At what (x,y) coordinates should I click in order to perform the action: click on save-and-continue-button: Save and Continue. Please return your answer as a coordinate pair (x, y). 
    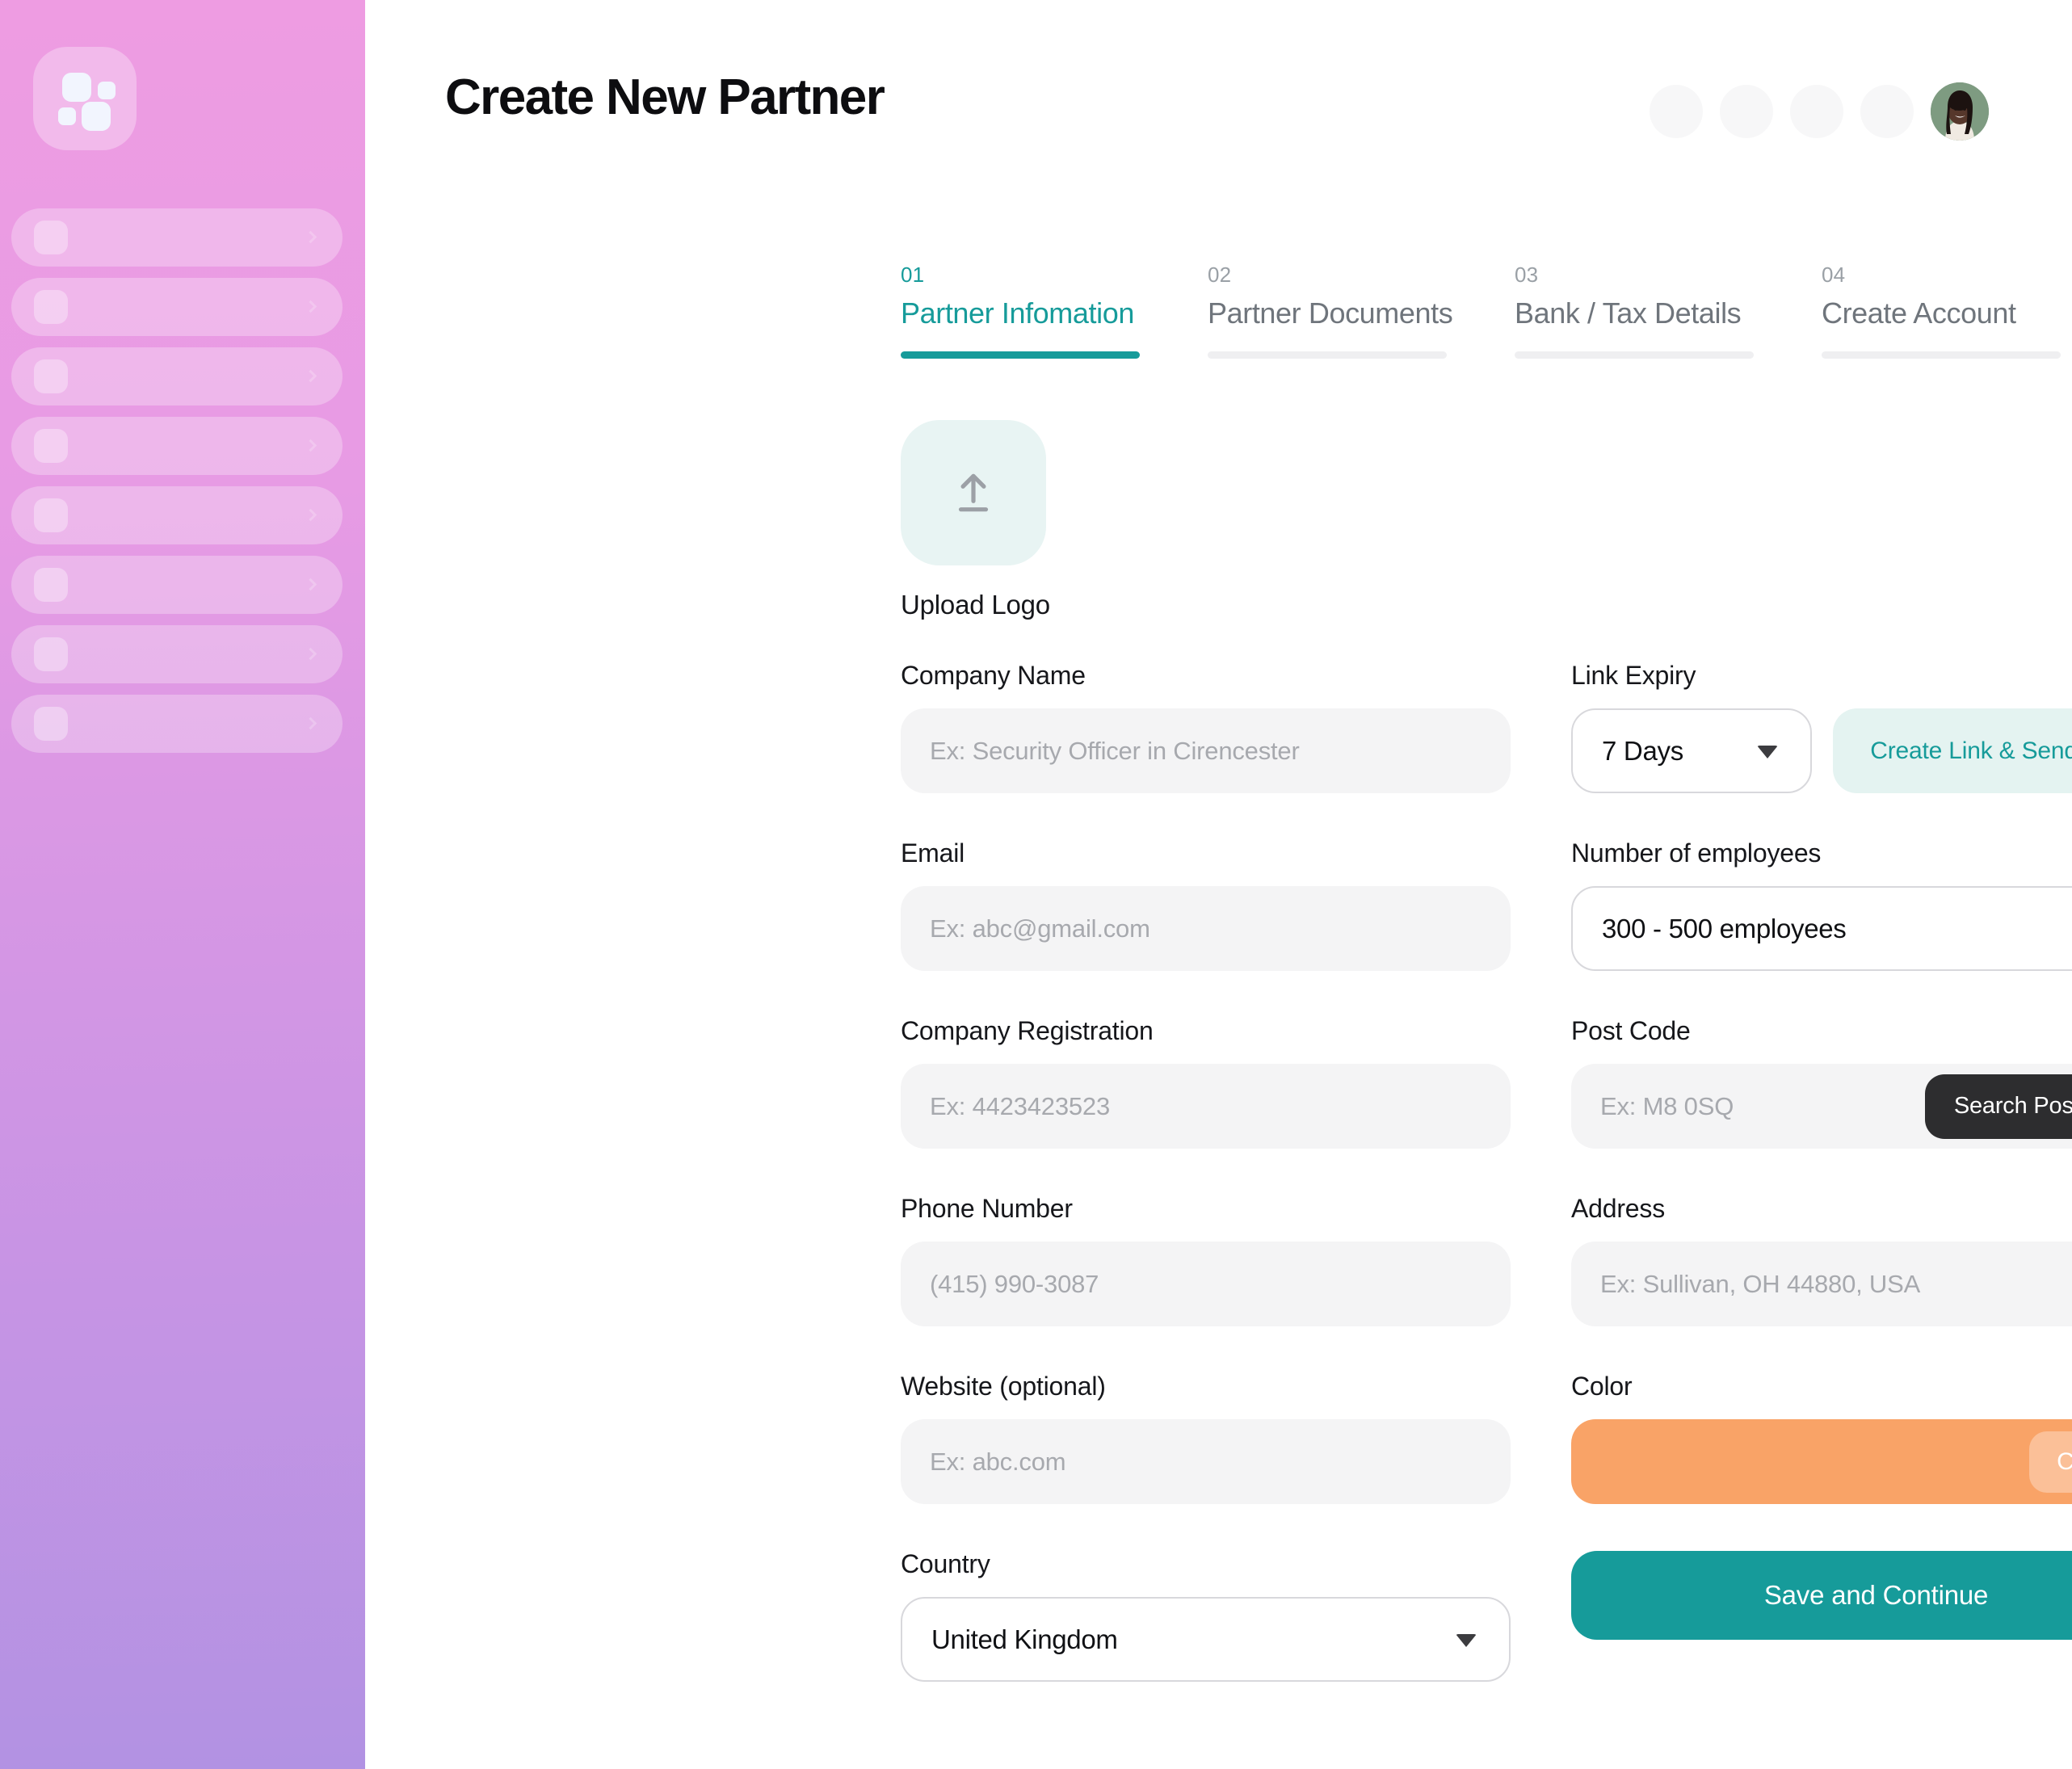
    Looking at the image, I should click on (1821, 1595).